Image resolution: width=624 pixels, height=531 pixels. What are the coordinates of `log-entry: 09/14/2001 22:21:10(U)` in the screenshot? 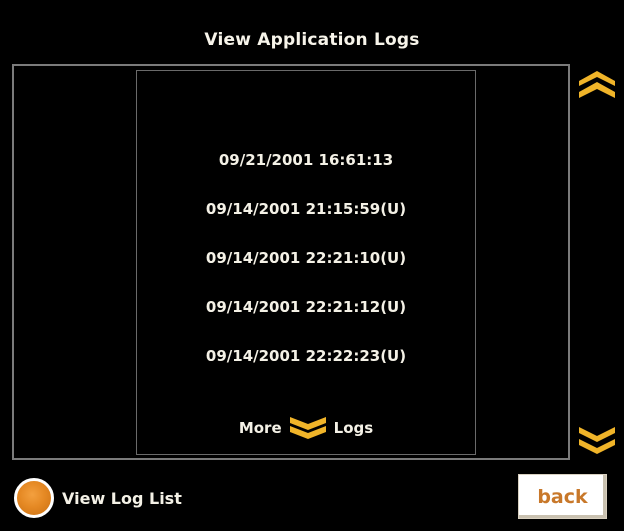 It's located at (306, 270).